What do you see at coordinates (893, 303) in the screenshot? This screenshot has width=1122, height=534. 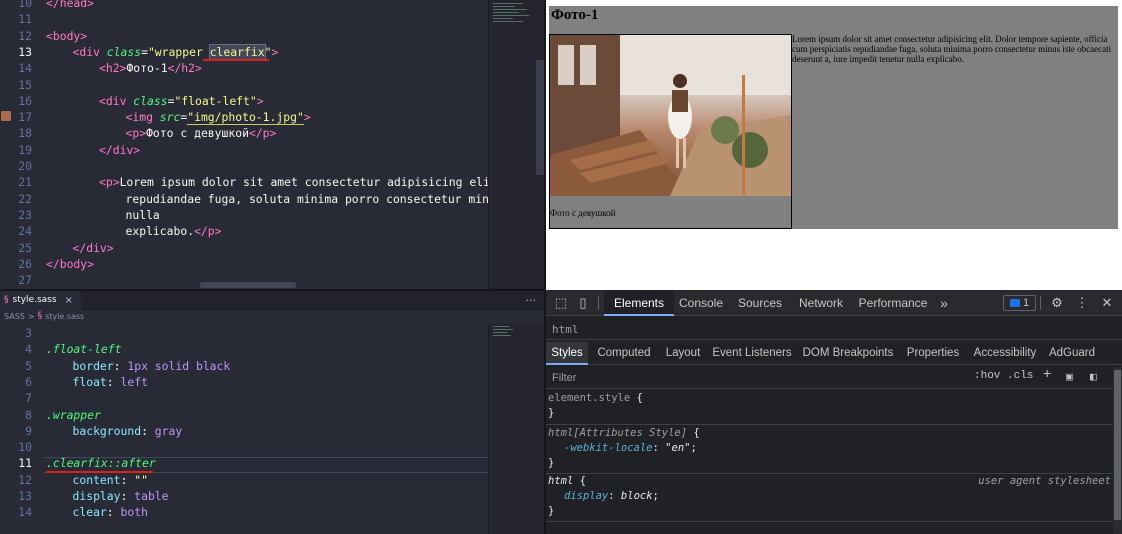 I see `tab-performance: Performance` at bounding box center [893, 303].